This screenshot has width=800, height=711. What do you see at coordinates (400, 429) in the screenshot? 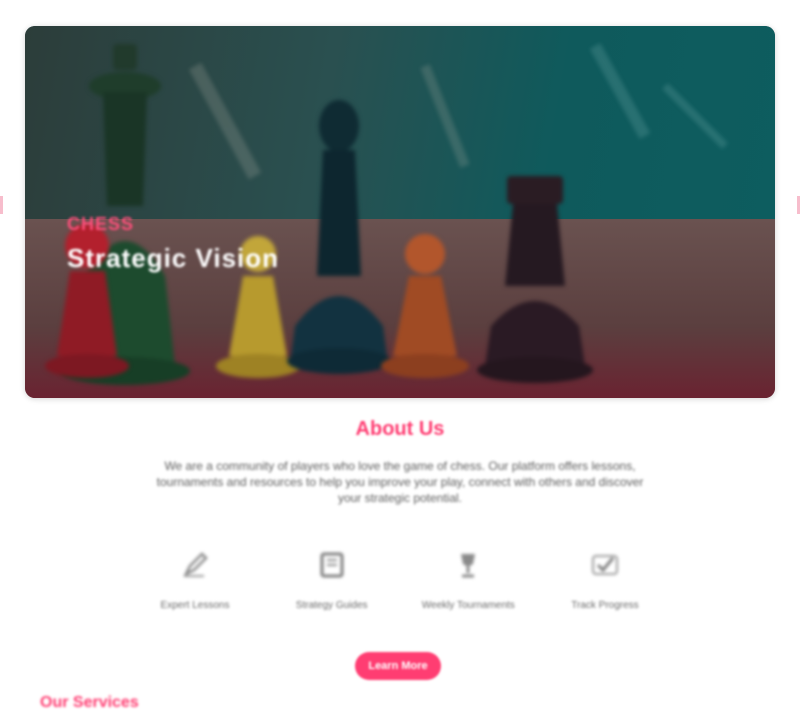
I see `about-heading: About Us` at bounding box center [400, 429].